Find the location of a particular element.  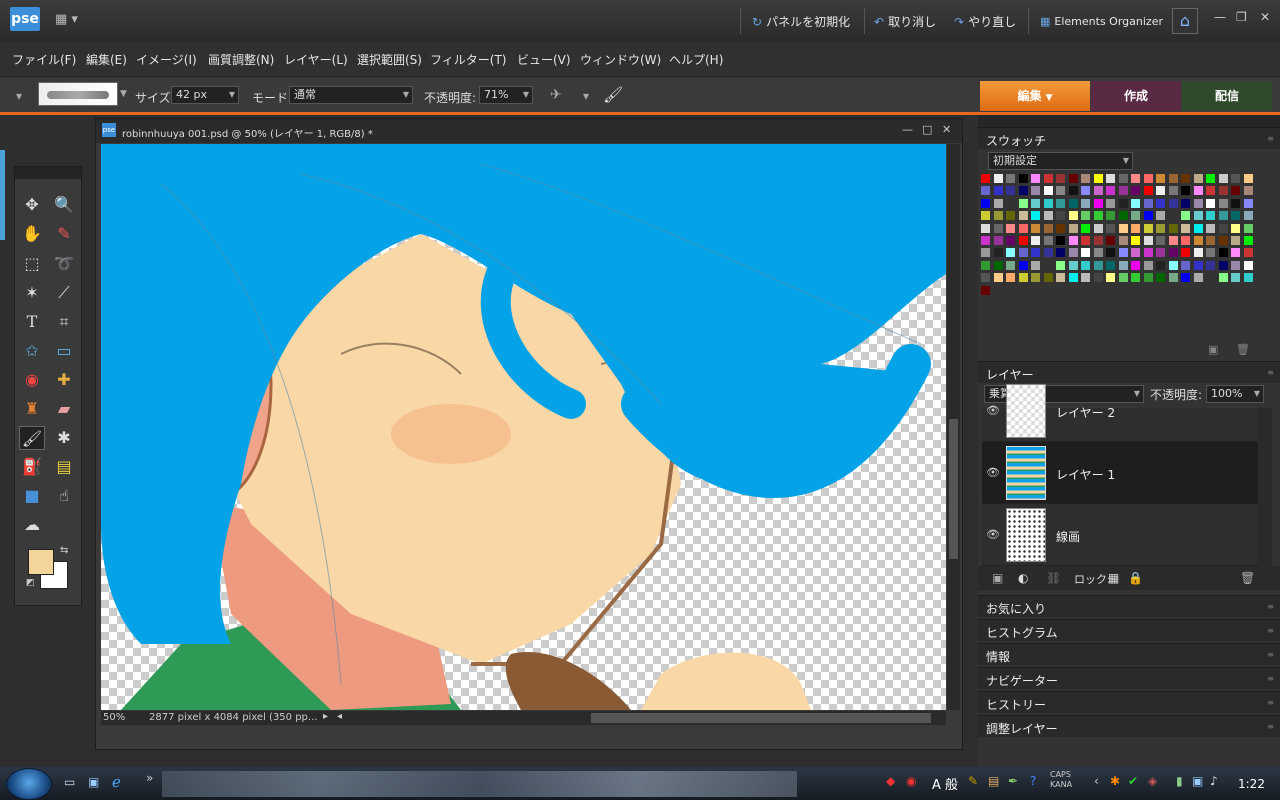

layer-row: 👁 線画 is located at coordinates (1120, 535).